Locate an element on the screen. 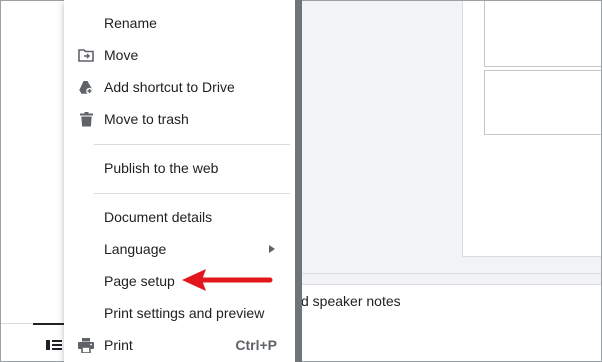 This screenshot has width=602, height=362. menu-item-label: Rename is located at coordinates (130, 23).